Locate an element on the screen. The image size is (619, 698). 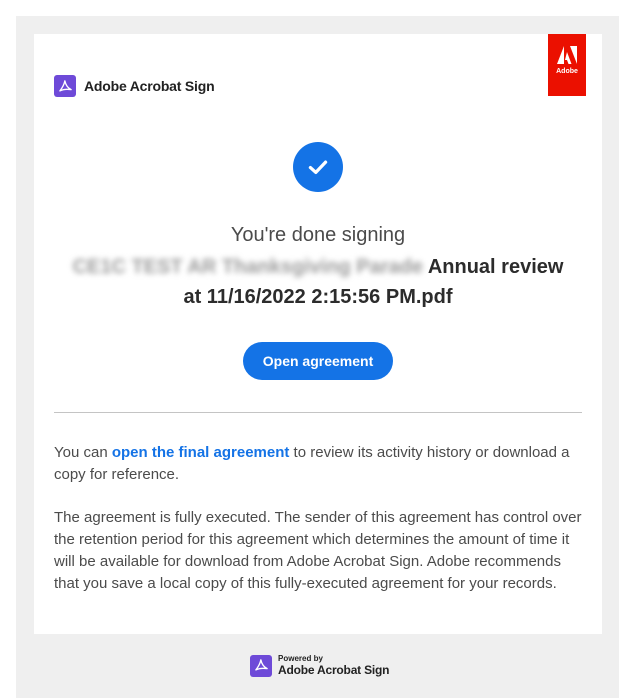
filename-part-2: at 11/16/2022 2:15:56 PM.pdf is located at coordinates (318, 297).